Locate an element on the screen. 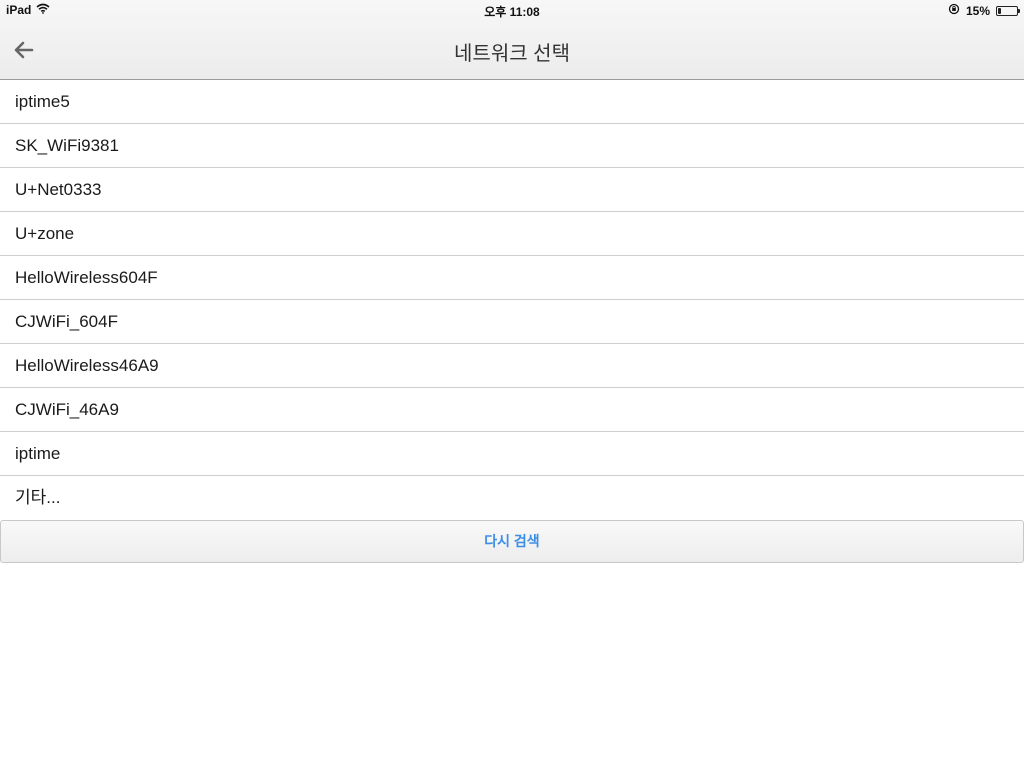 The height and width of the screenshot is (768, 1024). network-item: CJWiFi_604F is located at coordinates (512, 322).